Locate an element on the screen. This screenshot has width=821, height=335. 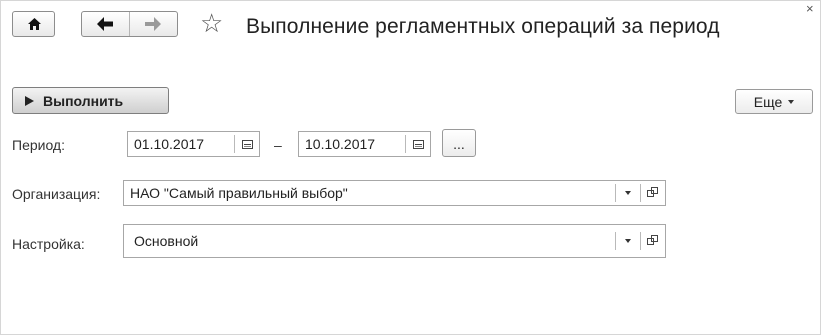
setting-open-button is located at coordinates (653, 241).